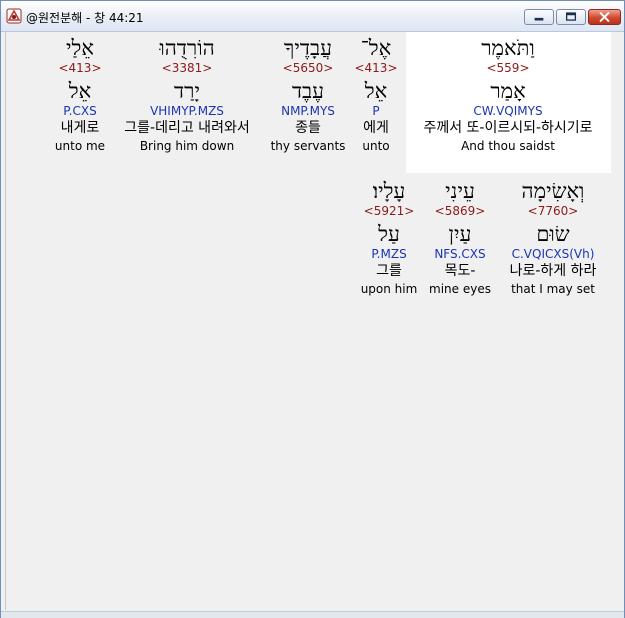  I want to click on maximize-icon, so click(571, 16).